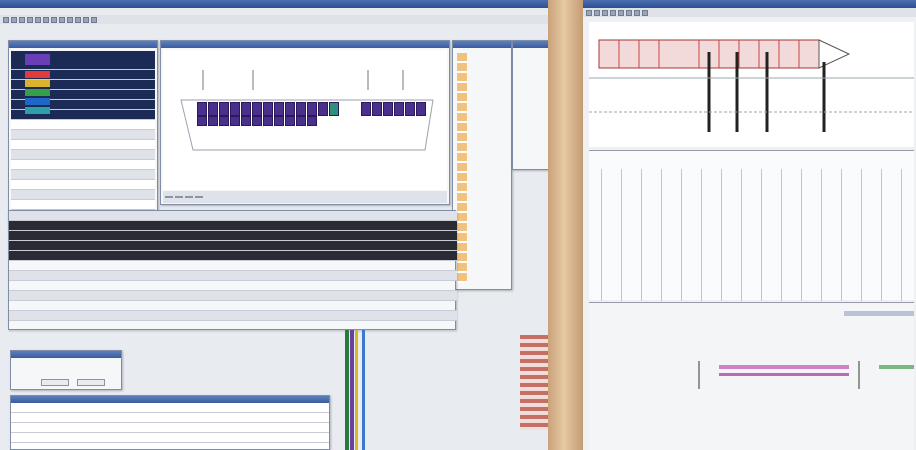 Image resolution: width=916 pixels, height=450 pixels. What do you see at coordinates (621, 12) in the screenshot?
I see `zoom-in-icon` at bounding box center [621, 12].